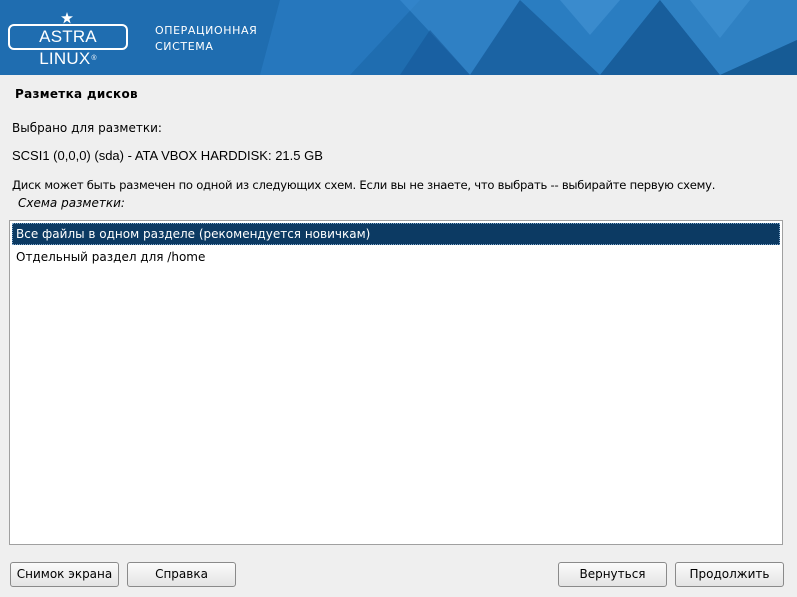  What do you see at coordinates (396, 257) in the screenshot?
I see `scheme-item-separate-home: Отдельный раздел для /home` at bounding box center [396, 257].